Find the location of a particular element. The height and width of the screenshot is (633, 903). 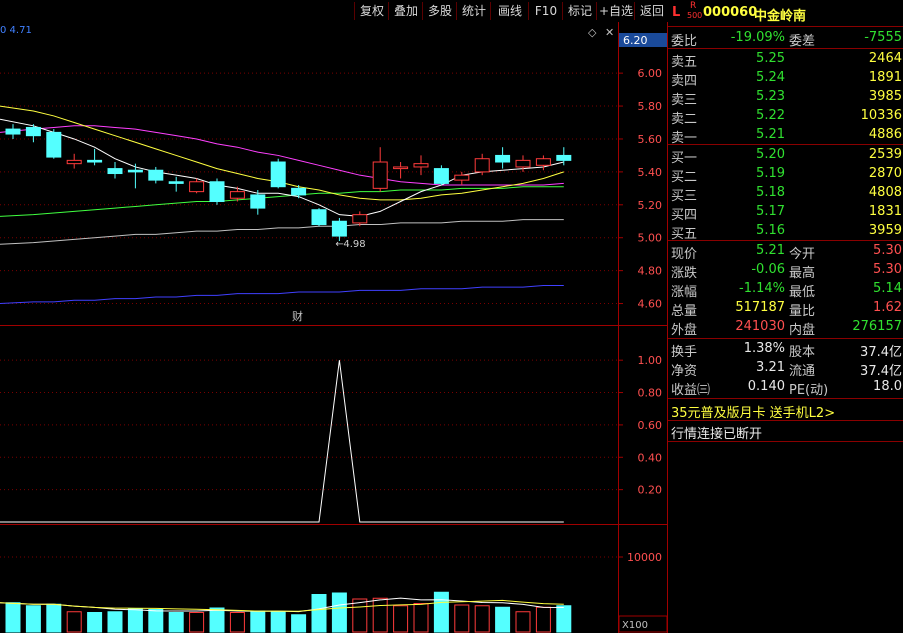

buy-volume: 4808 is located at coordinates (885, 192).